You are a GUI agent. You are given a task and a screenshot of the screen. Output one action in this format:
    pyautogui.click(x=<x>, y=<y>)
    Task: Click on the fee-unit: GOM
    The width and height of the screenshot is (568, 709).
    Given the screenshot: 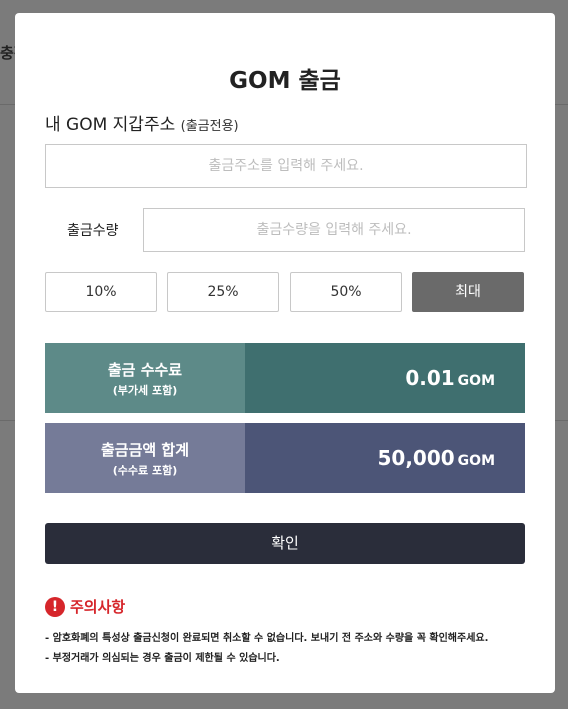 What is the action you would take?
    pyautogui.click(x=476, y=381)
    